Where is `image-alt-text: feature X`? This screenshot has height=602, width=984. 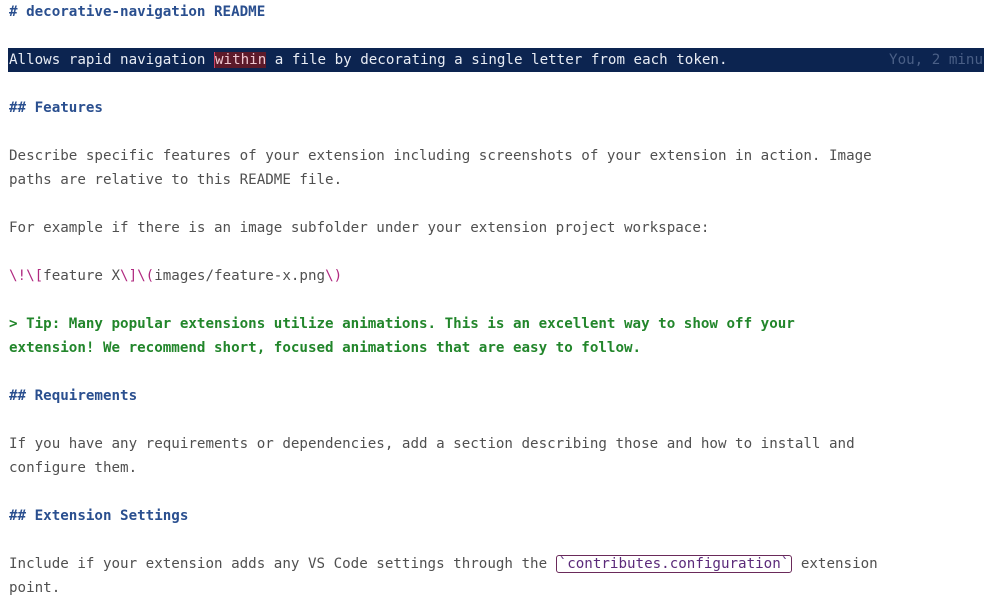 image-alt-text: feature X is located at coordinates (82, 276).